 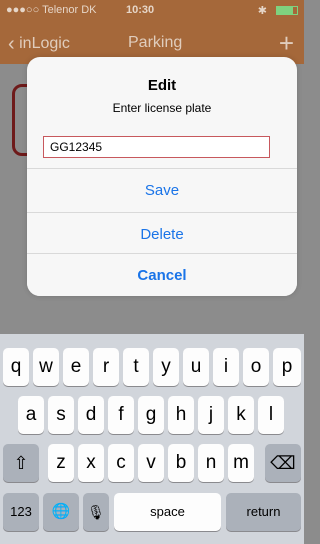 I want to click on carrier-label: ●●●○○ Telenor DK, so click(x=51, y=10).